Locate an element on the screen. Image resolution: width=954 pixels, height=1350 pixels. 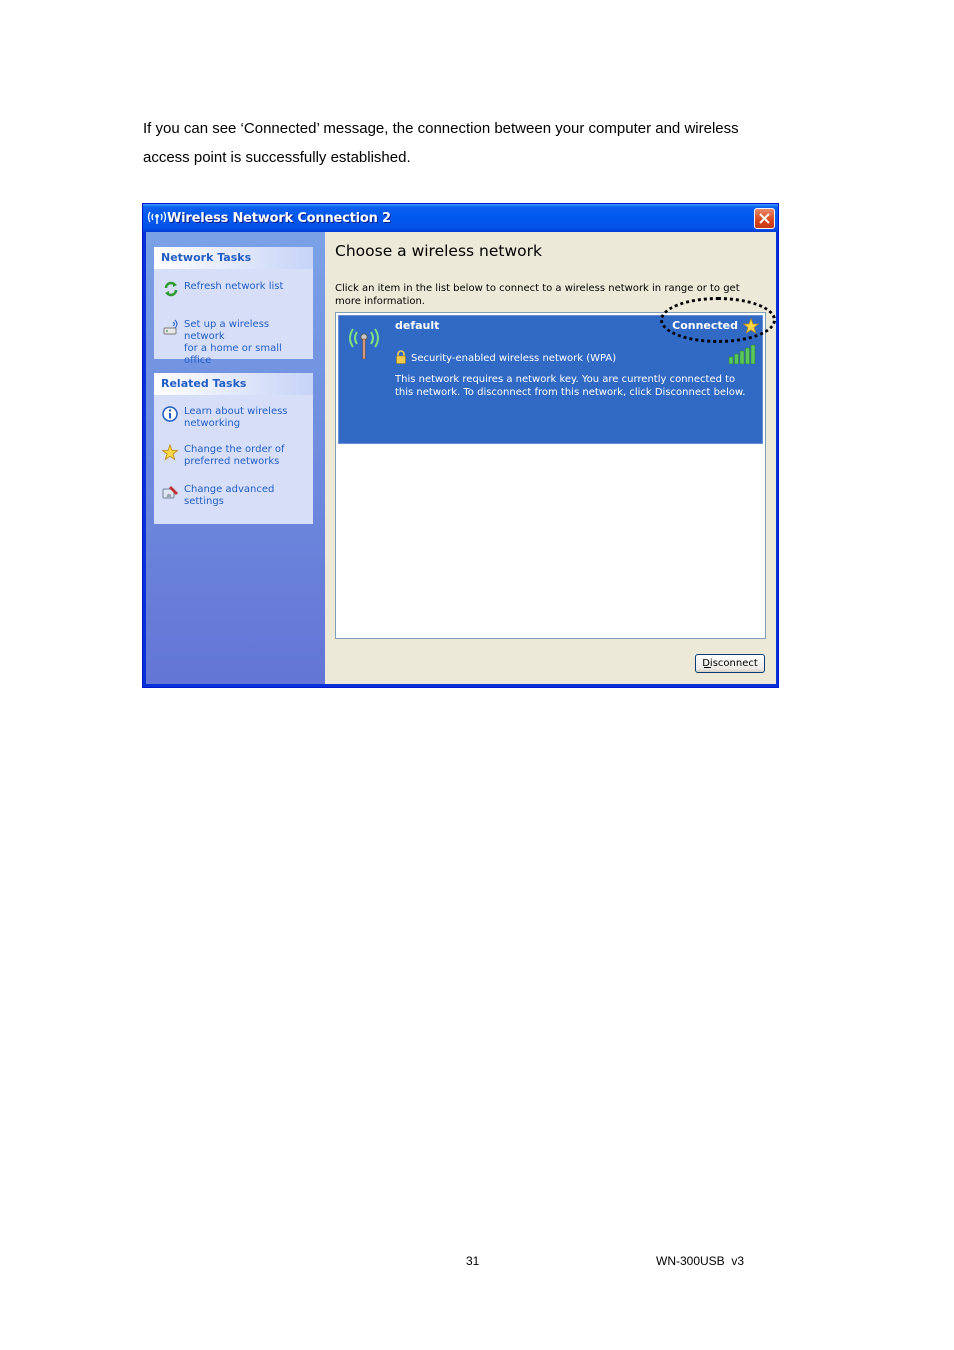
task-label-line-1: Change advanced is located at coordinates (229, 489).